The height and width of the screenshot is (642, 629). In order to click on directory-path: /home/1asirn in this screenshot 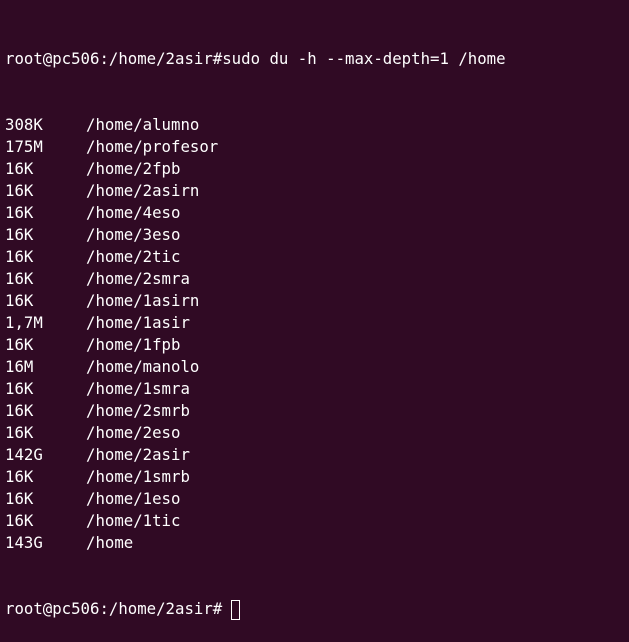, I will do `click(143, 300)`.